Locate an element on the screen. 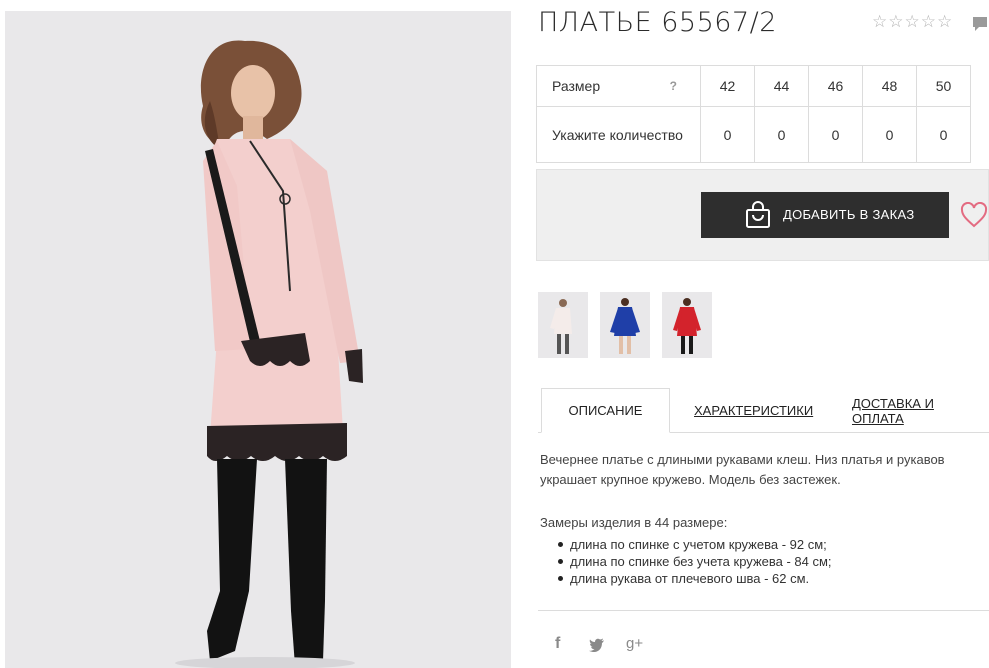  size-option: 50 is located at coordinates (943, 86).